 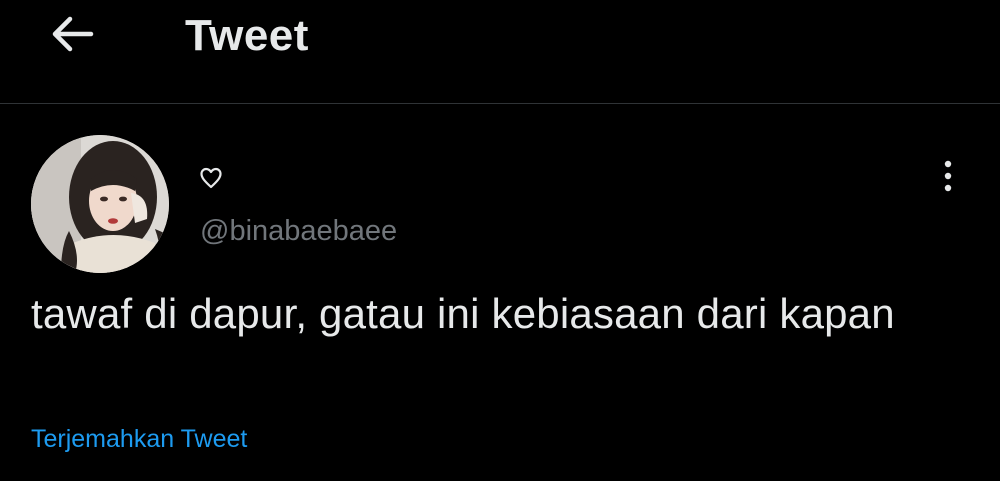 I want to click on display-name, so click(x=211, y=180).